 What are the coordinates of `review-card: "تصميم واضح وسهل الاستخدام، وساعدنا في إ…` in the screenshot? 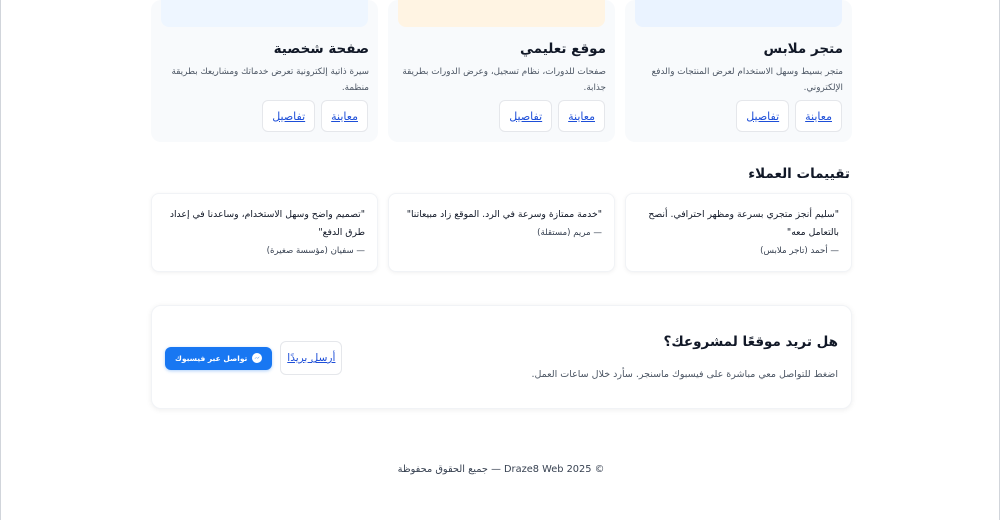 It's located at (264, 232).